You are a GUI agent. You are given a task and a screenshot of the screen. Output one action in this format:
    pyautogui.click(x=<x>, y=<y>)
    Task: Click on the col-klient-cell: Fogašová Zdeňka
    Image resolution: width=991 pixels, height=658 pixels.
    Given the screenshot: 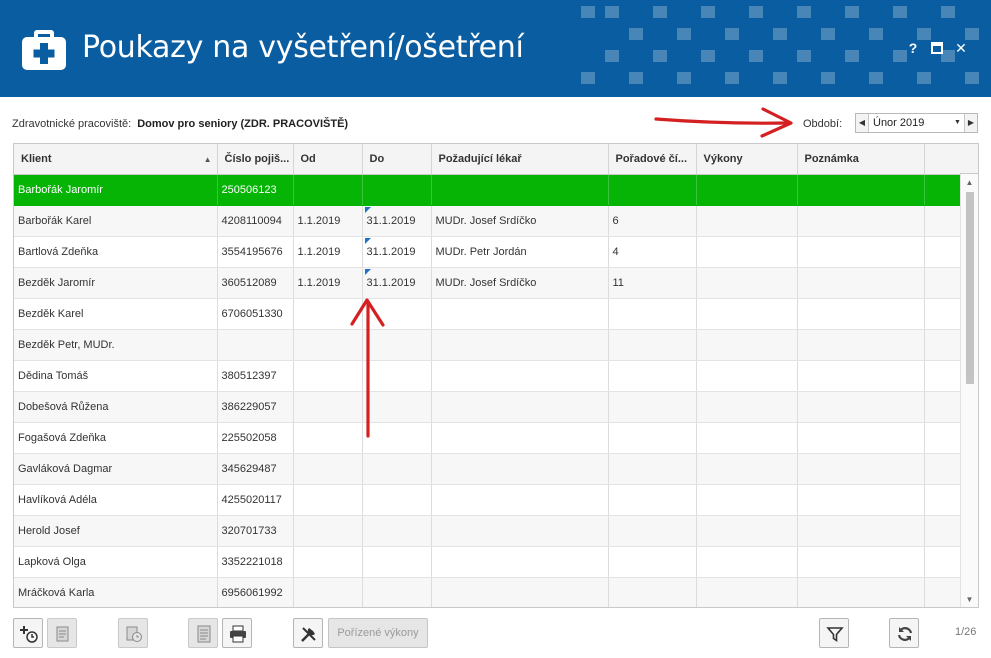 What is the action you would take?
    pyautogui.click(x=116, y=438)
    